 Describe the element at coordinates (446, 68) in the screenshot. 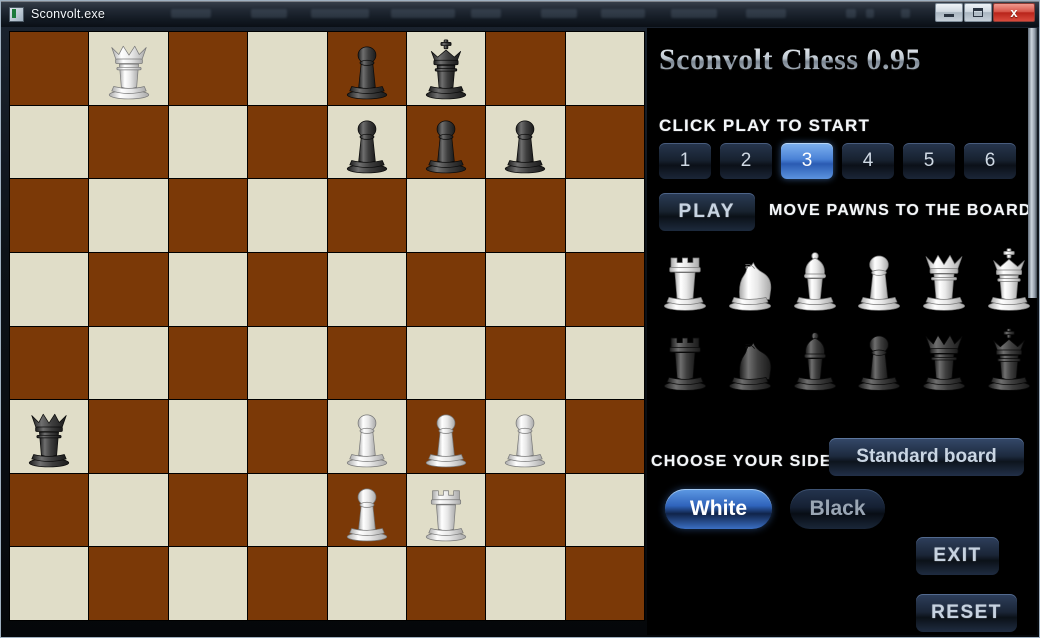

I see `piece-black-king` at that location.